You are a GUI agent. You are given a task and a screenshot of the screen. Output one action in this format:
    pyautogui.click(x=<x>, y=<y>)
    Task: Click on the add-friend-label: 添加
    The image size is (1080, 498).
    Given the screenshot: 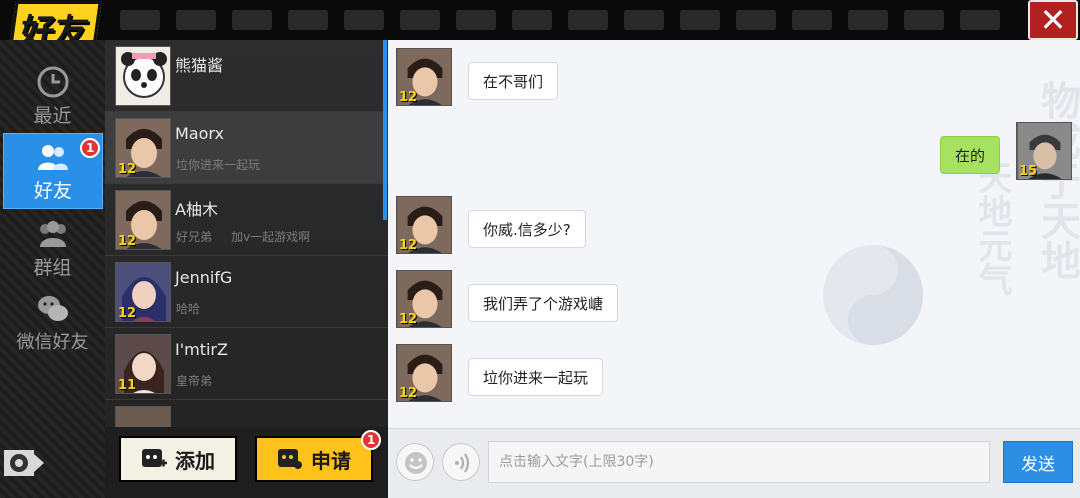 What is the action you would take?
    pyautogui.click(x=195, y=460)
    